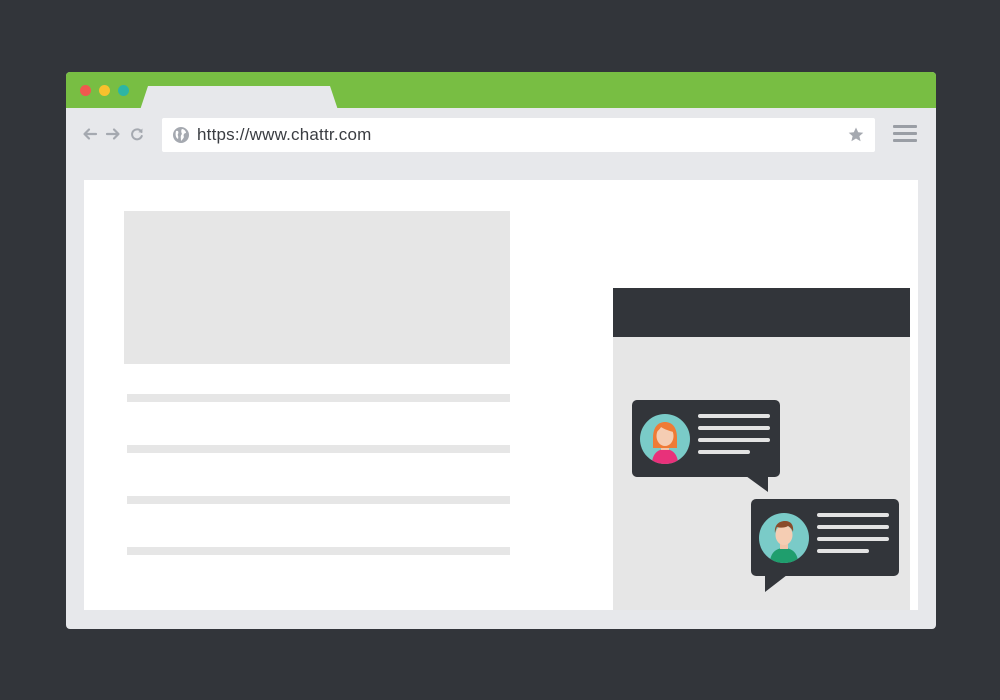  Describe the element at coordinates (501, 91) in the screenshot. I see `title-bar` at that location.